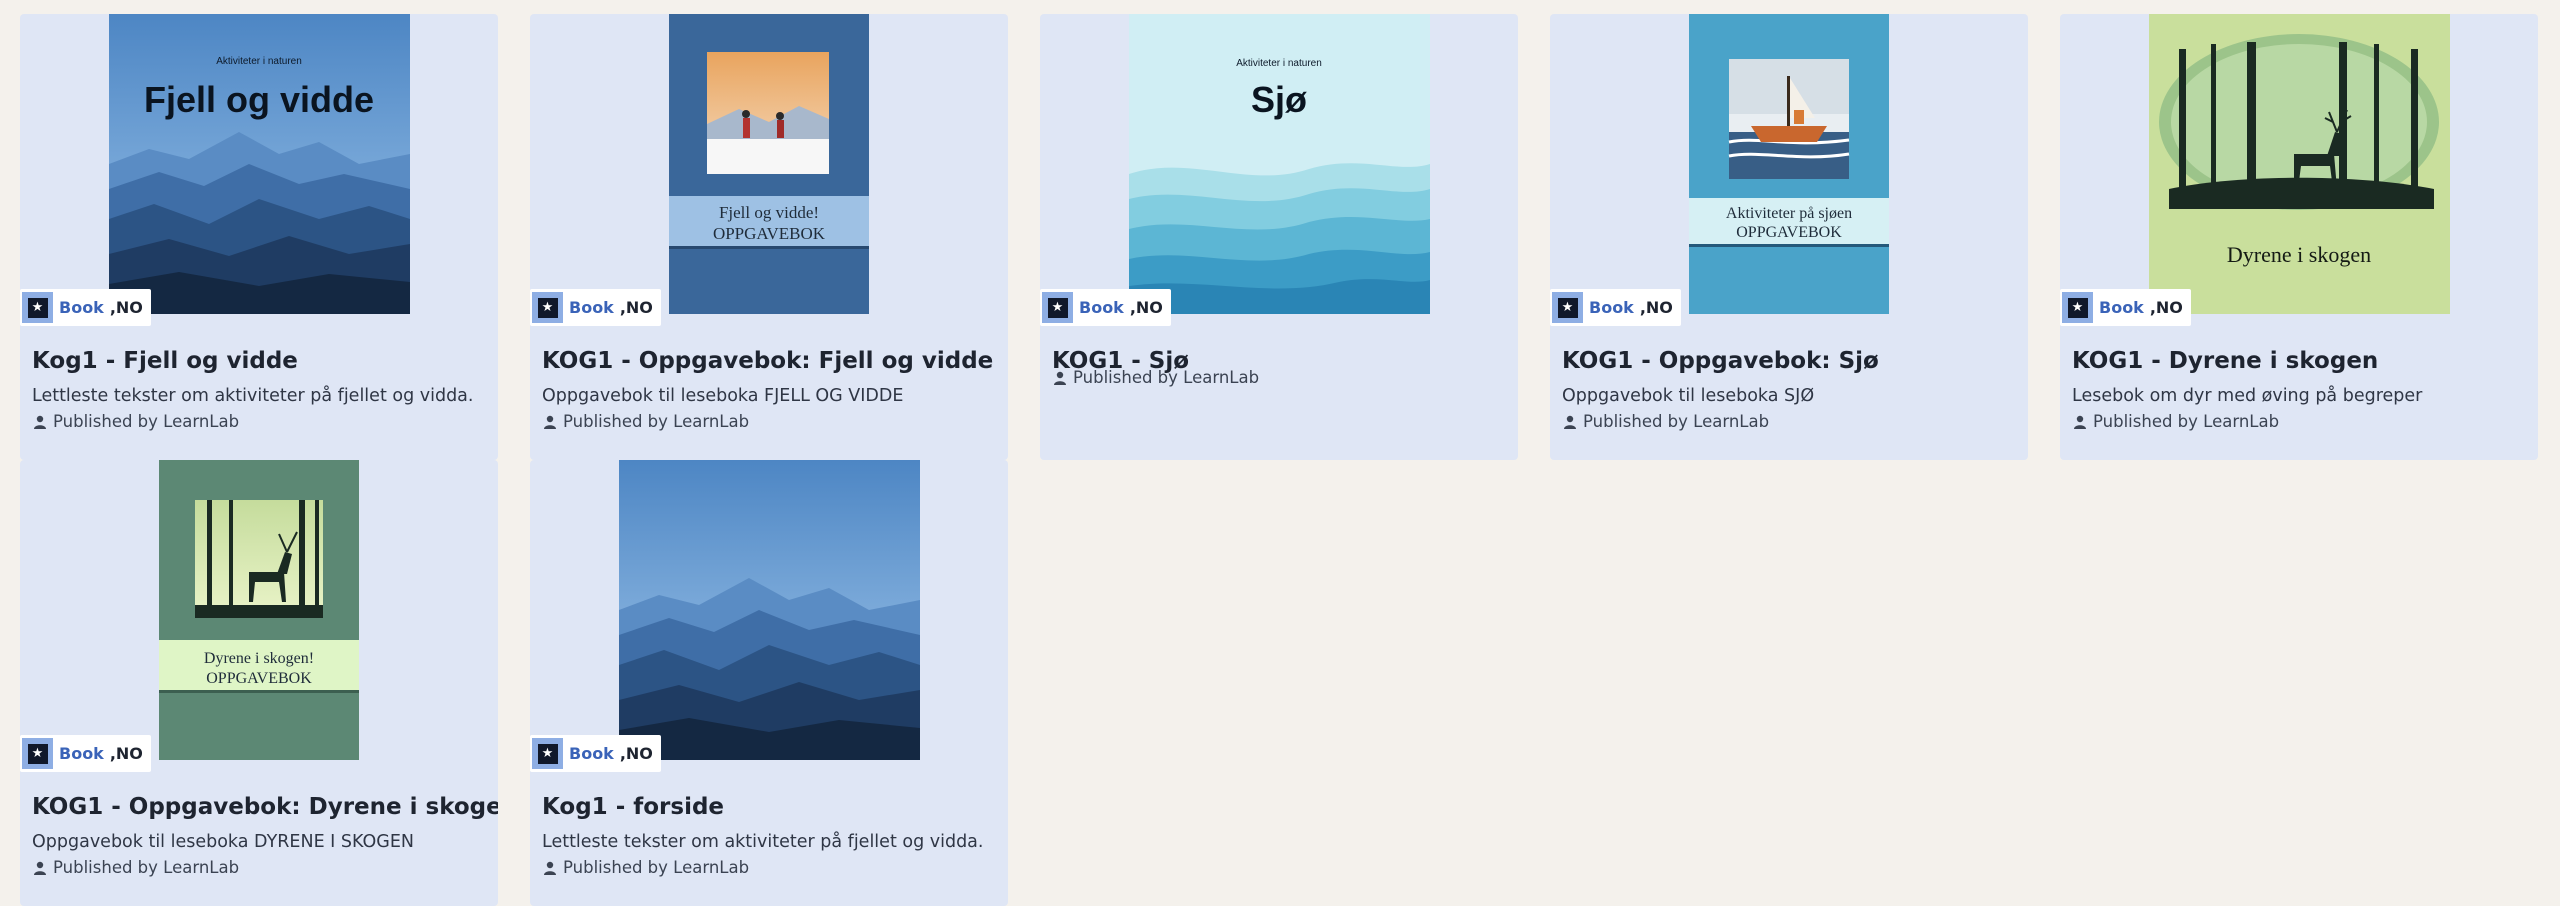 This screenshot has width=2560, height=906. I want to click on book-description: Lesebok om dyr med øving på begreper, so click(2247, 396).